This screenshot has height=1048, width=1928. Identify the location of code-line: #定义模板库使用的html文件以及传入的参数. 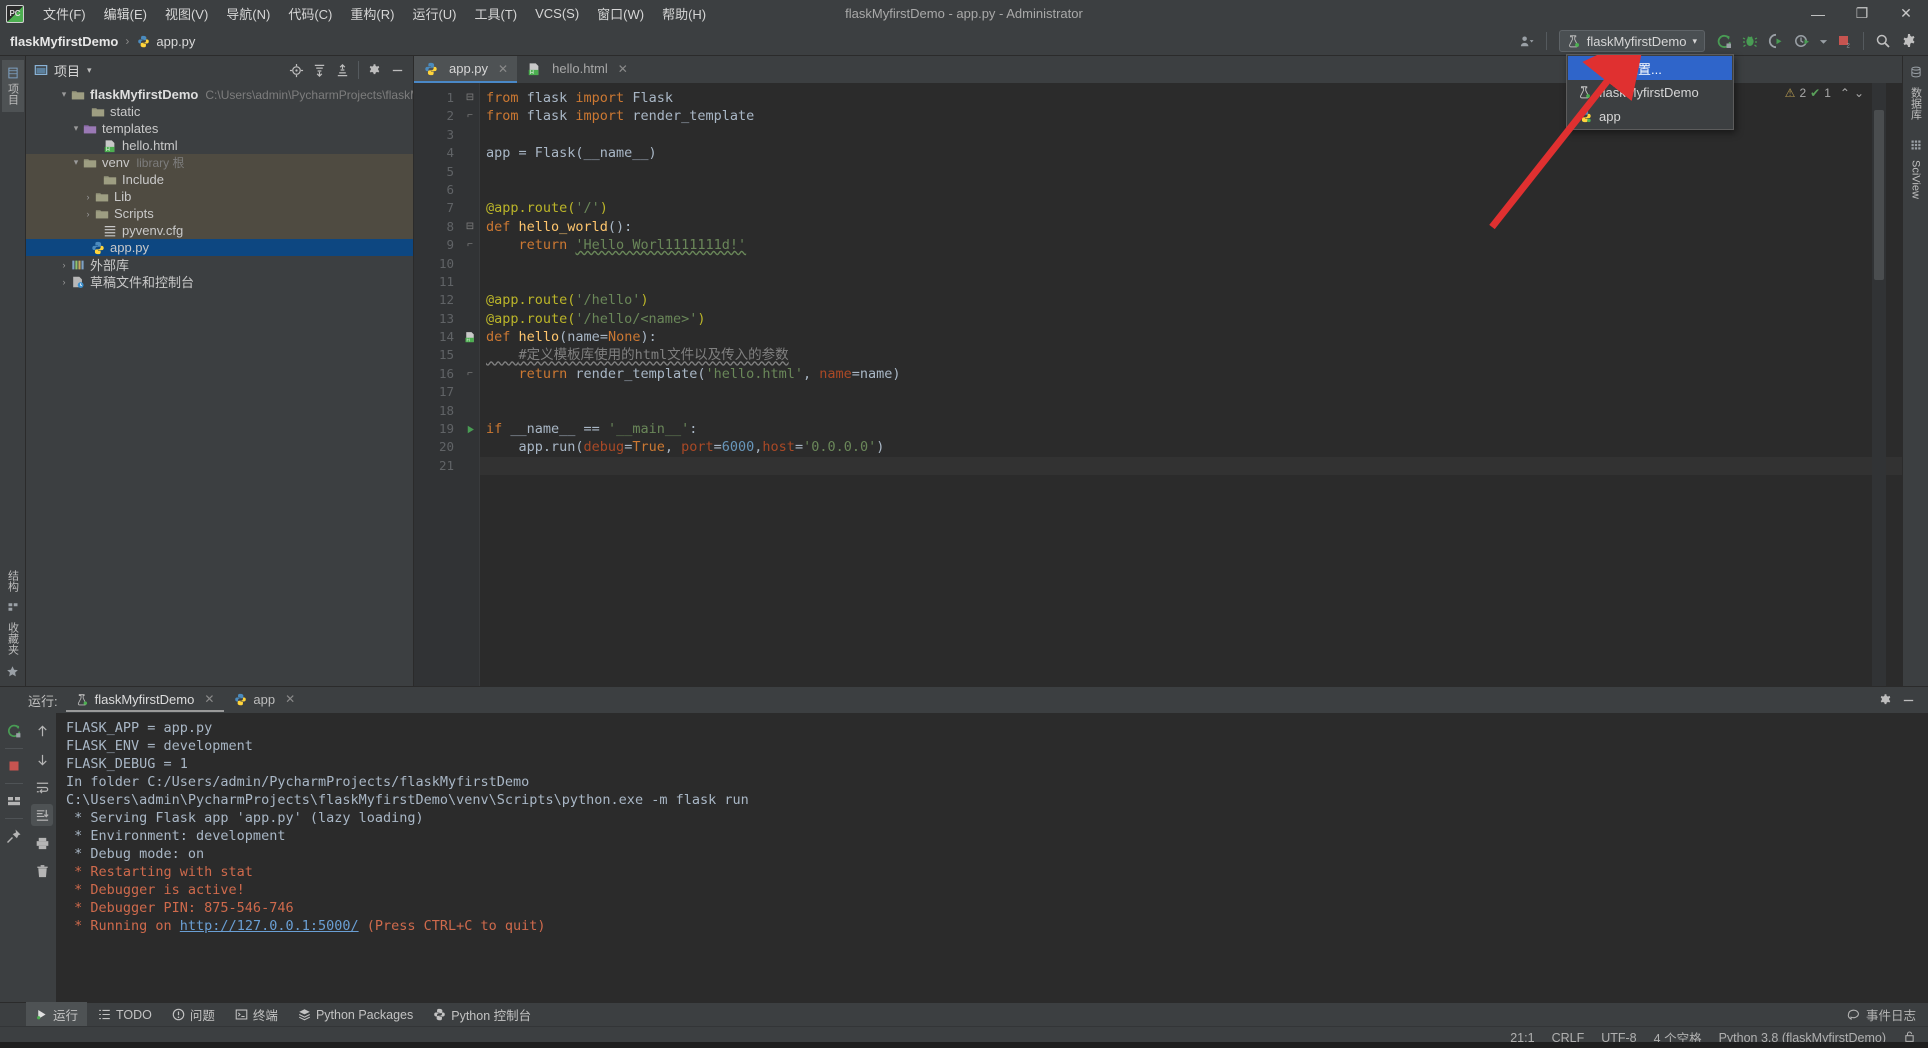
(1191, 355).